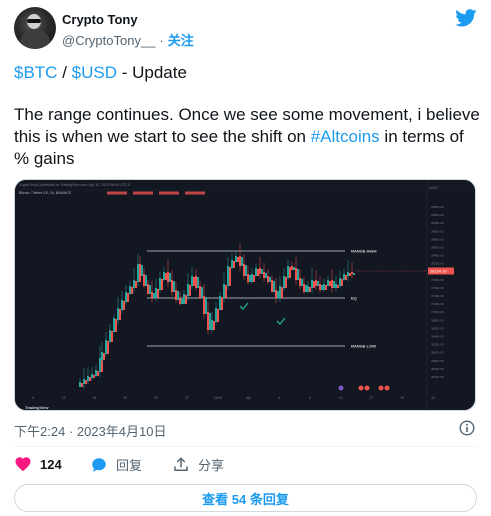 The height and width of the screenshot is (516, 491). What do you see at coordinates (364, 251) in the screenshot?
I see `range-high-label: RANGE HIGH` at bounding box center [364, 251].